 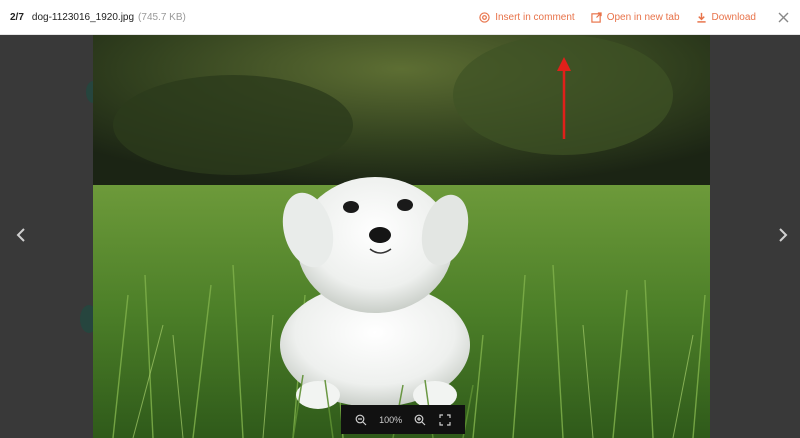 I want to click on insert-in-comment-button: Insert in comment, so click(x=527, y=17).